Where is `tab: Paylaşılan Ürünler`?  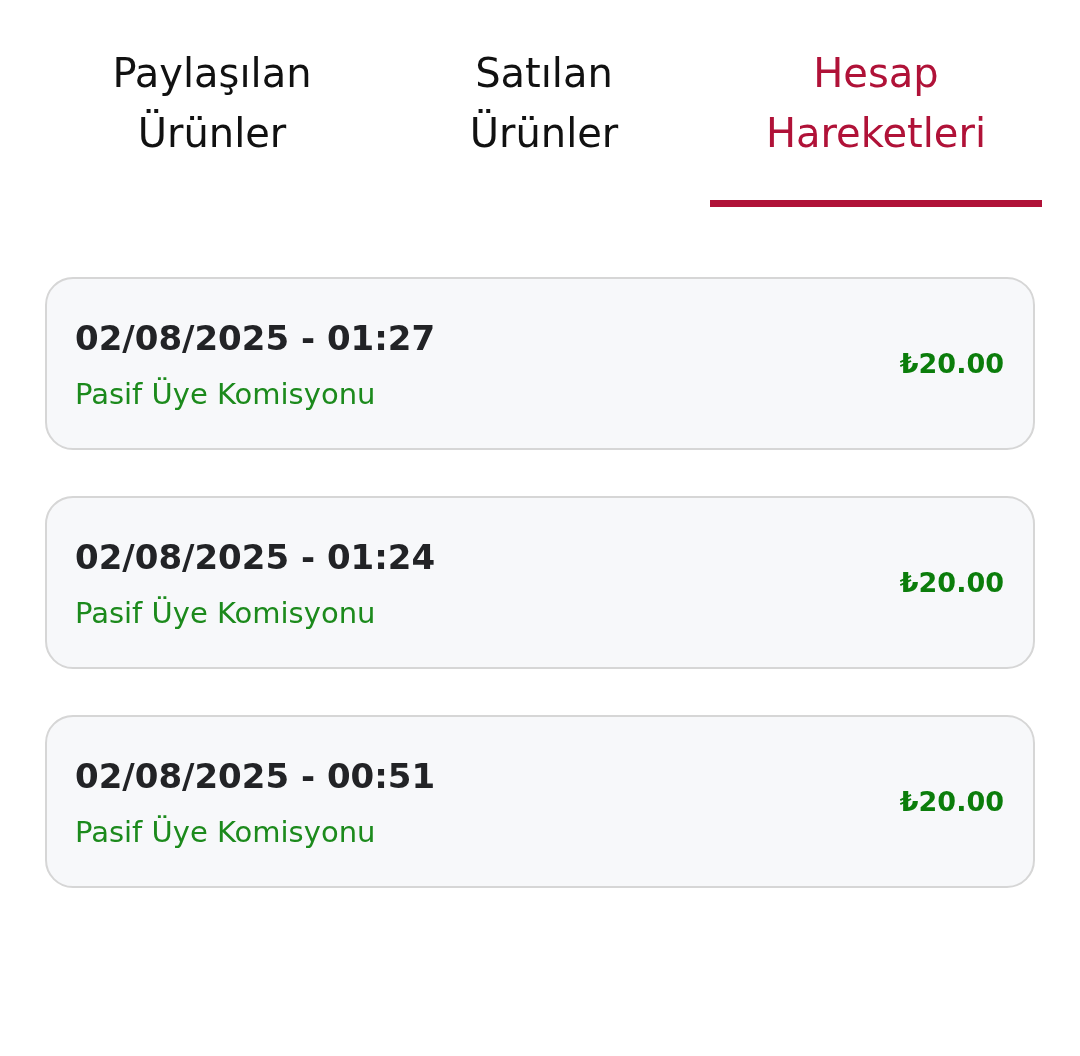 tab: Paylaşılan Ürünler is located at coordinates (212, 103).